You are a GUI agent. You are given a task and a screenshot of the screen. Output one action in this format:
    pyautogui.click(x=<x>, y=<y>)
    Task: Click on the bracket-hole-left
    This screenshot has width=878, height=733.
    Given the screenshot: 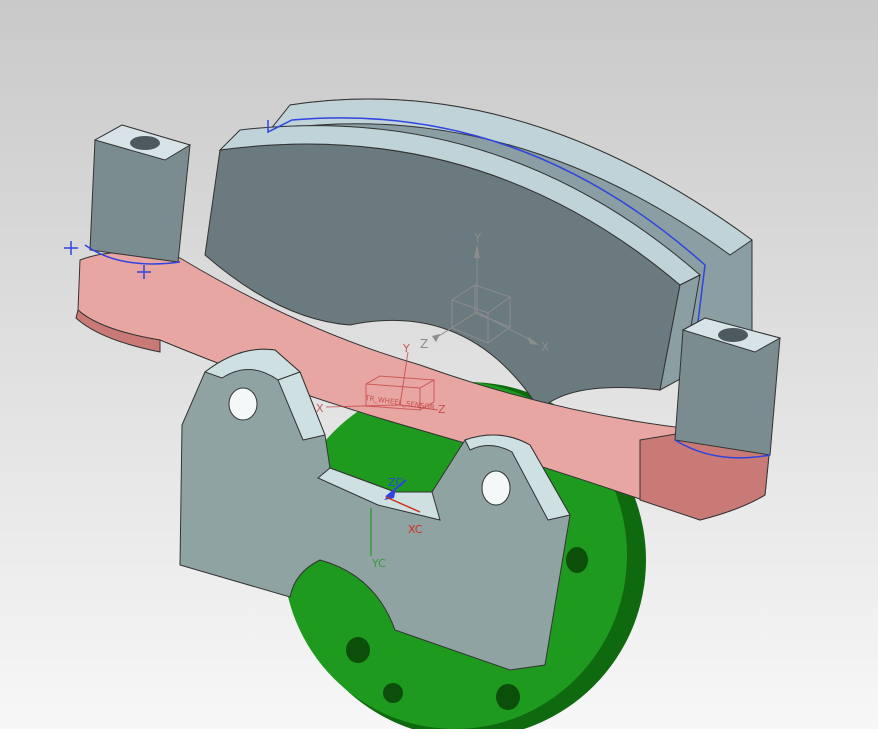 What is the action you would take?
    pyautogui.click(x=243, y=404)
    